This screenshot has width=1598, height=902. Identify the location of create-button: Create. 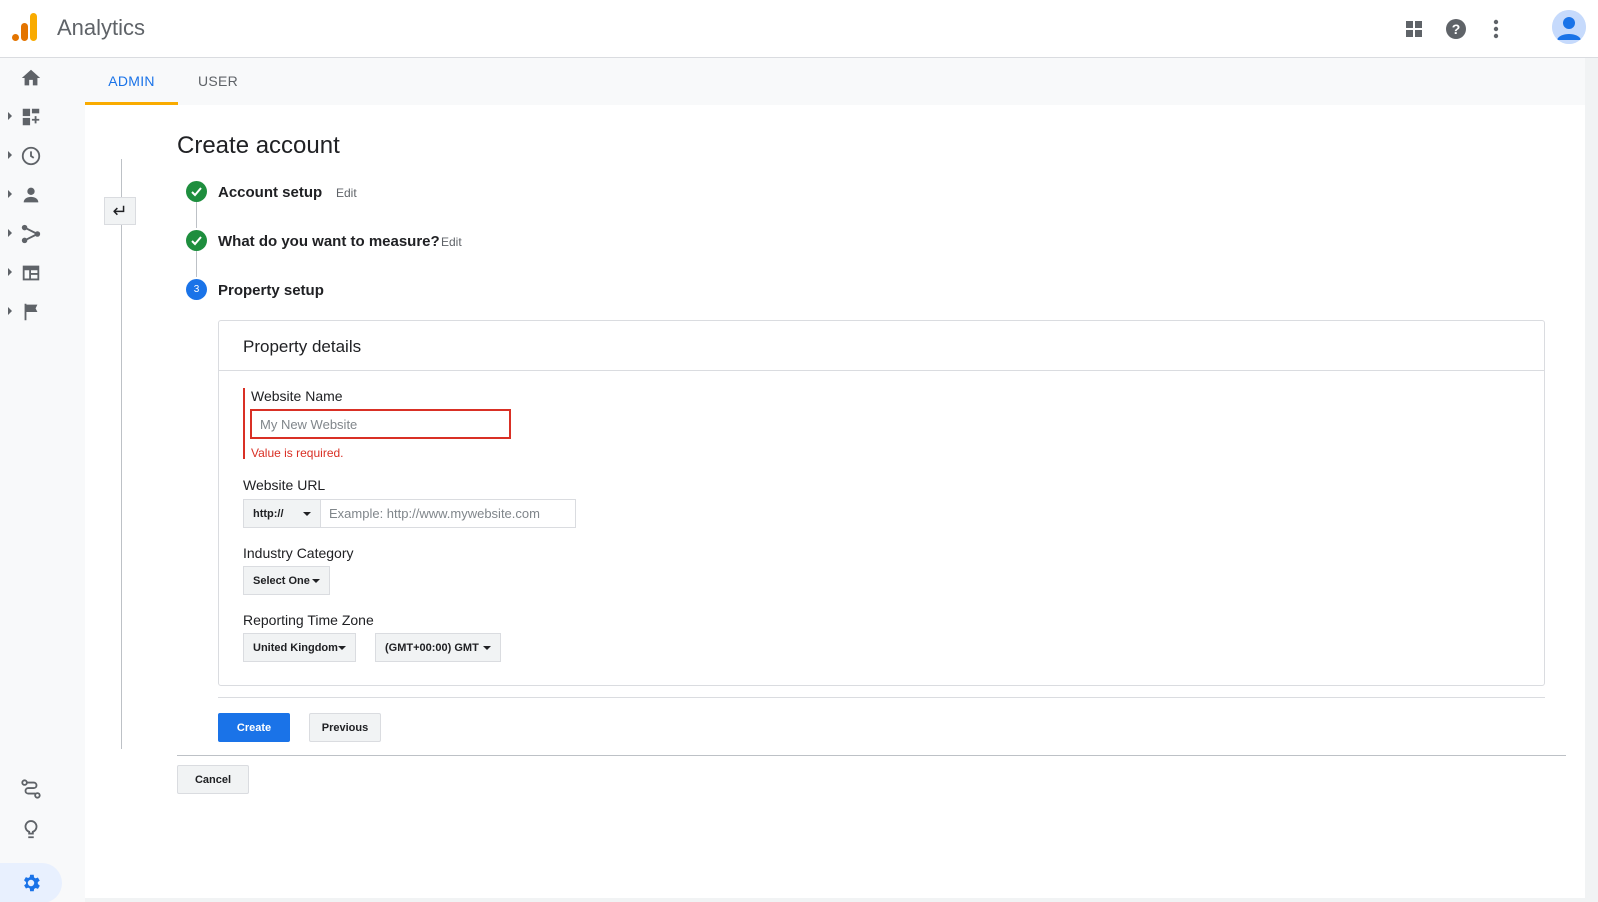
(254, 727).